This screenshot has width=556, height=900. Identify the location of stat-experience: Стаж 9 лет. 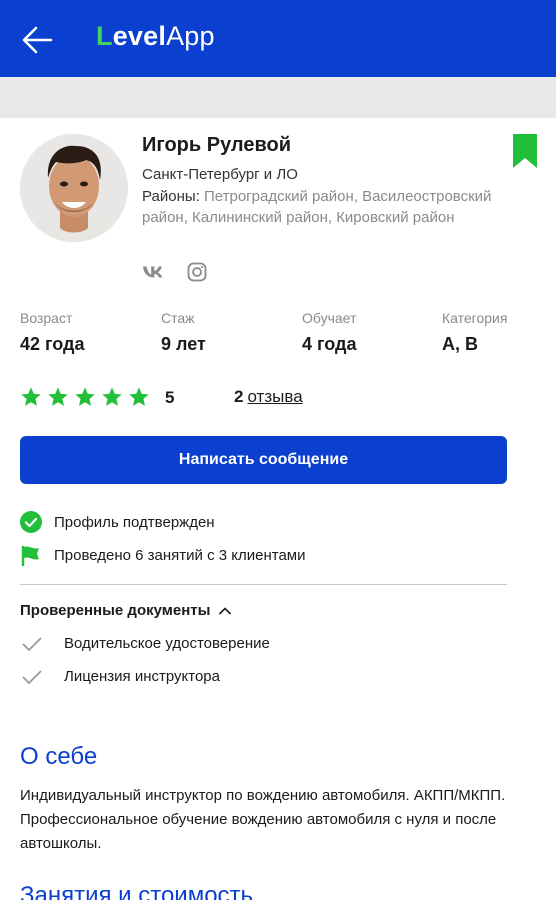
(183, 332).